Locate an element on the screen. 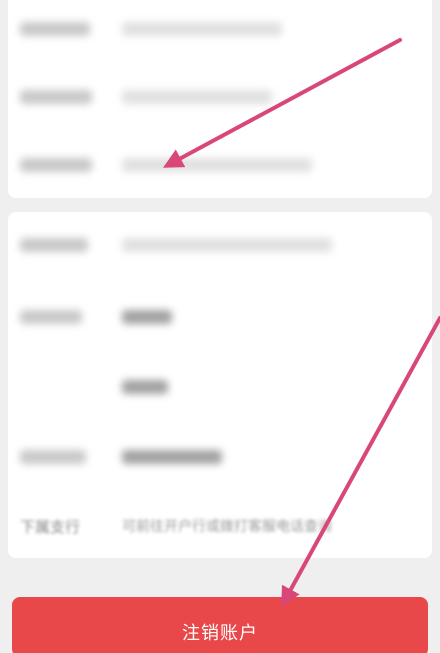  branch-value: 可前往开户行或拨打客服电话查询 is located at coordinates (227, 527).